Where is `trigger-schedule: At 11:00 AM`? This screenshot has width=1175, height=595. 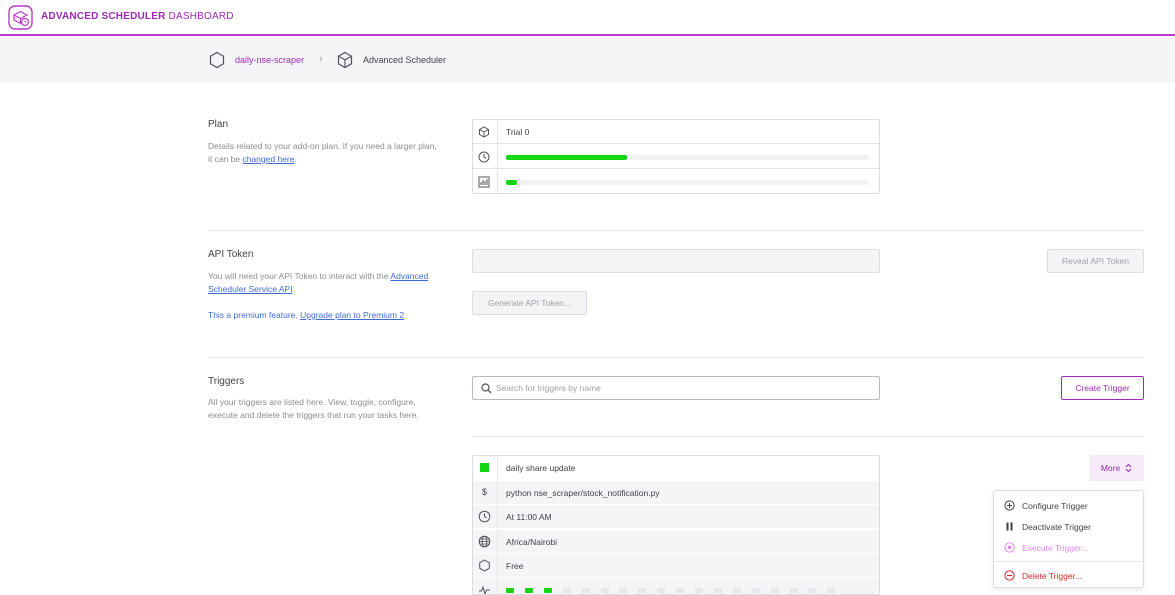 trigger-schedule: At 11:00 AM is located at coordinates (529, 517).